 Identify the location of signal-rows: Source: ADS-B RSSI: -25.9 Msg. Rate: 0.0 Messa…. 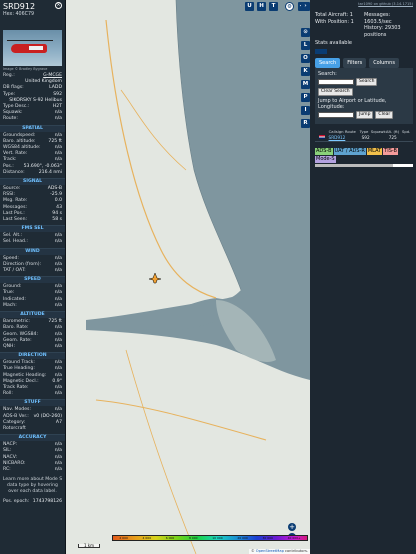
(32, 204).